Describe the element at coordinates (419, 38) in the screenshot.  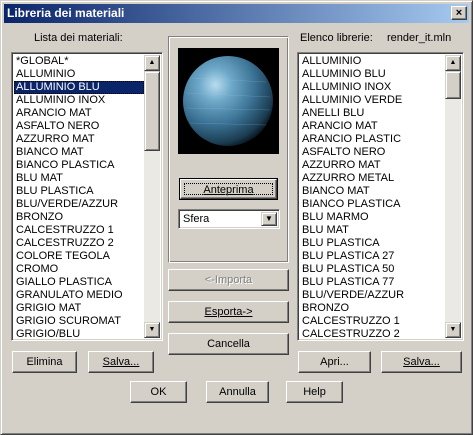
I see `library-file-name: render_it.mln` at that location.